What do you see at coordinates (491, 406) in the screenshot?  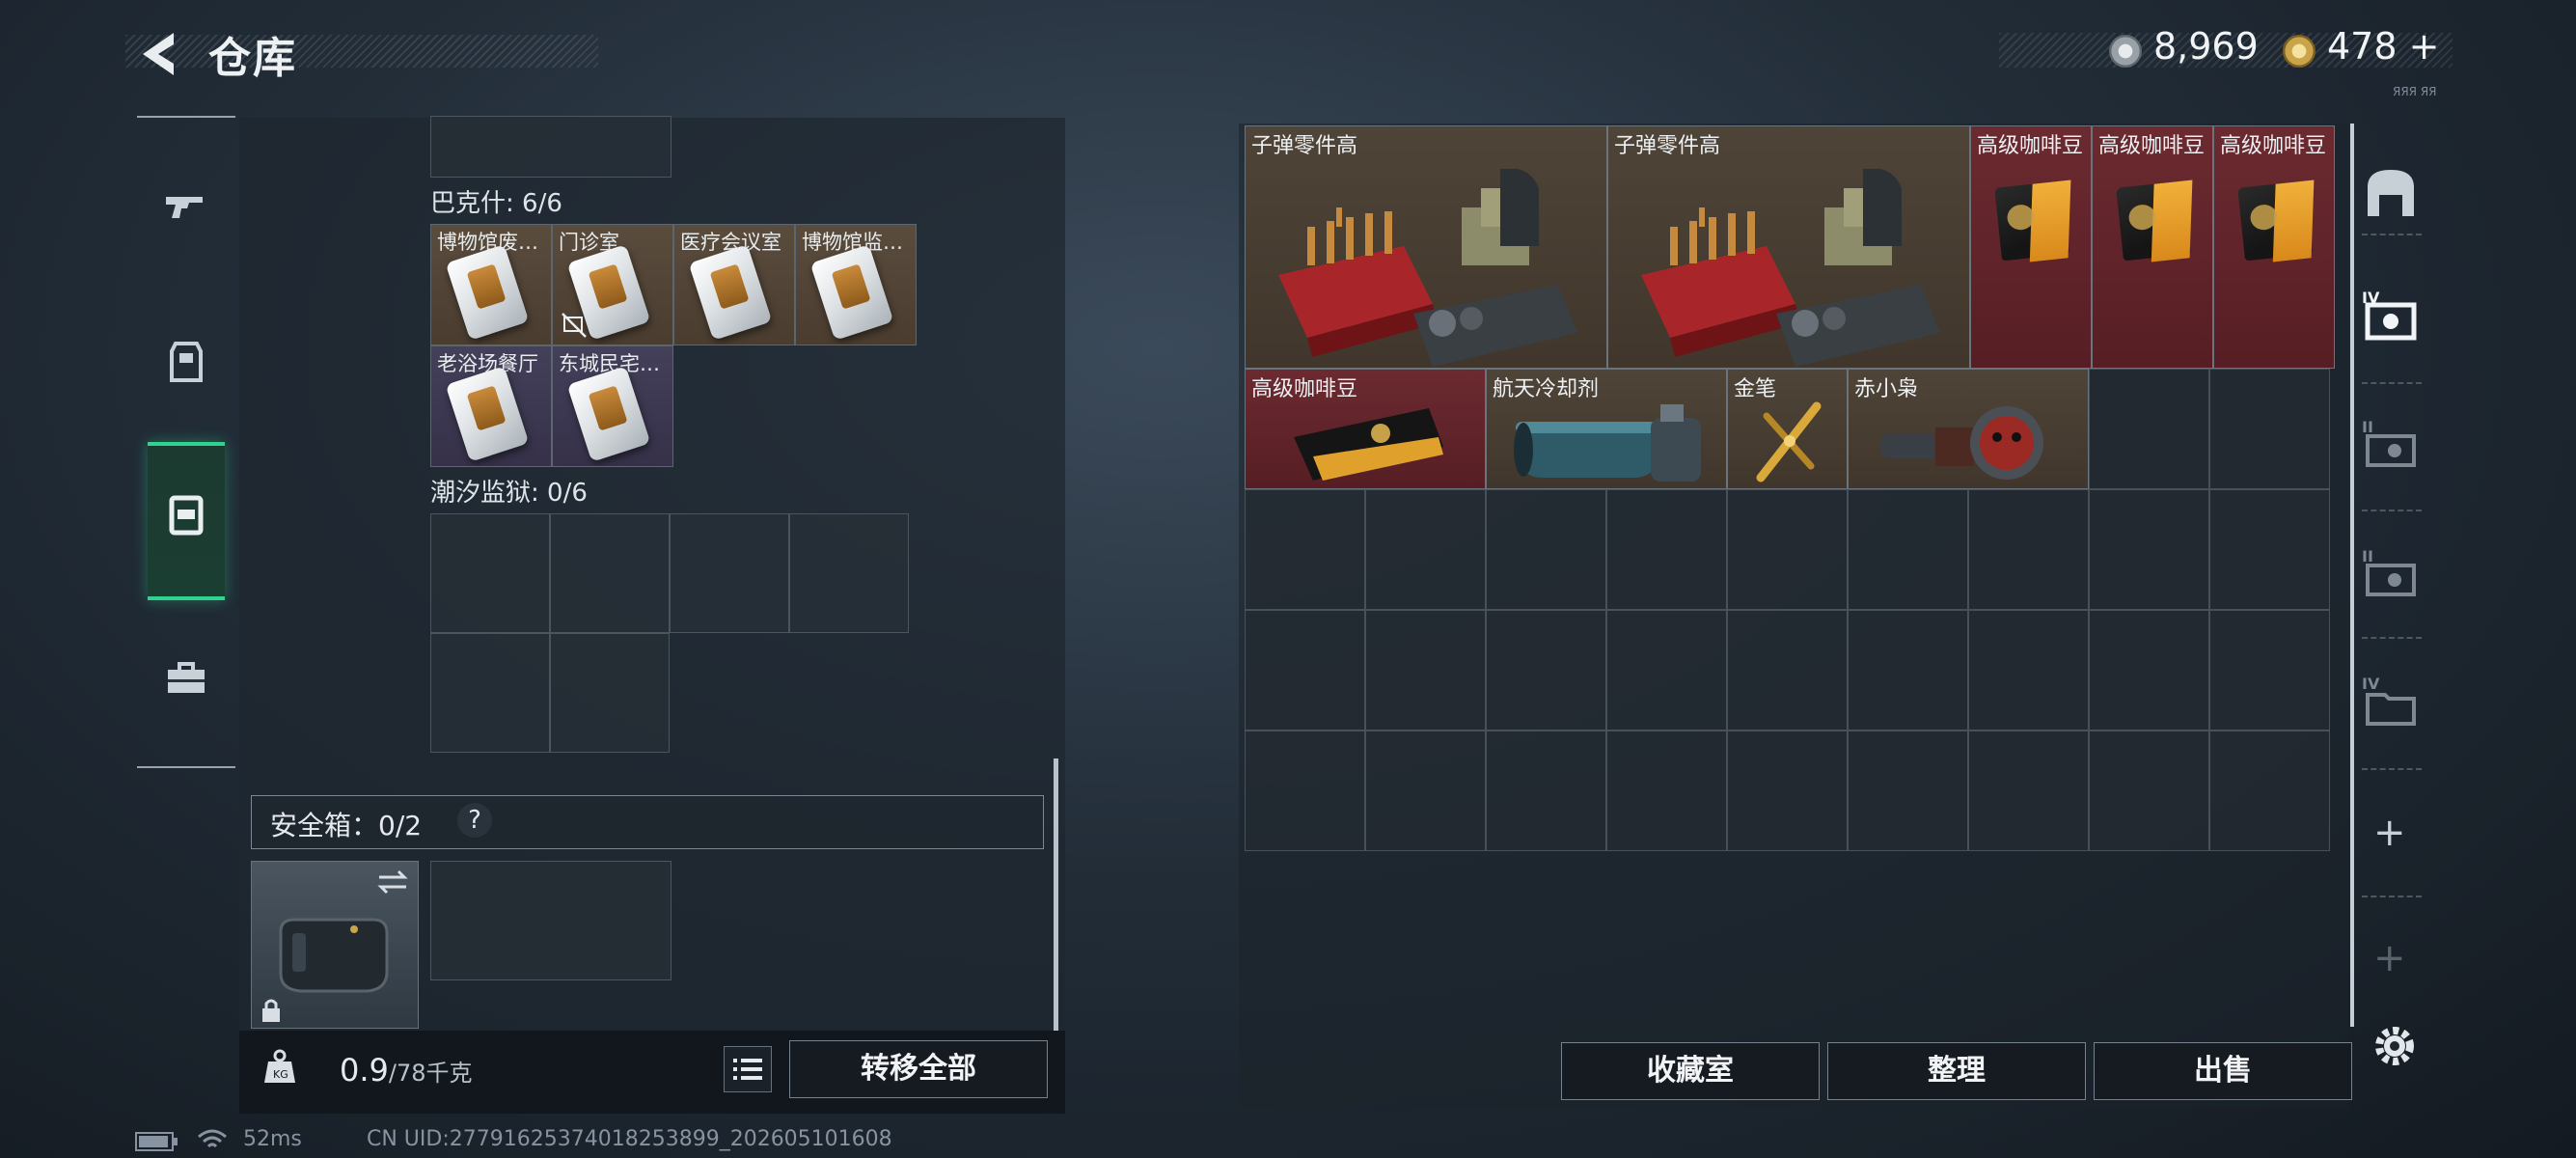 I see `keycard-item: 老浴场餐厅` at bounding box center [491, 406].